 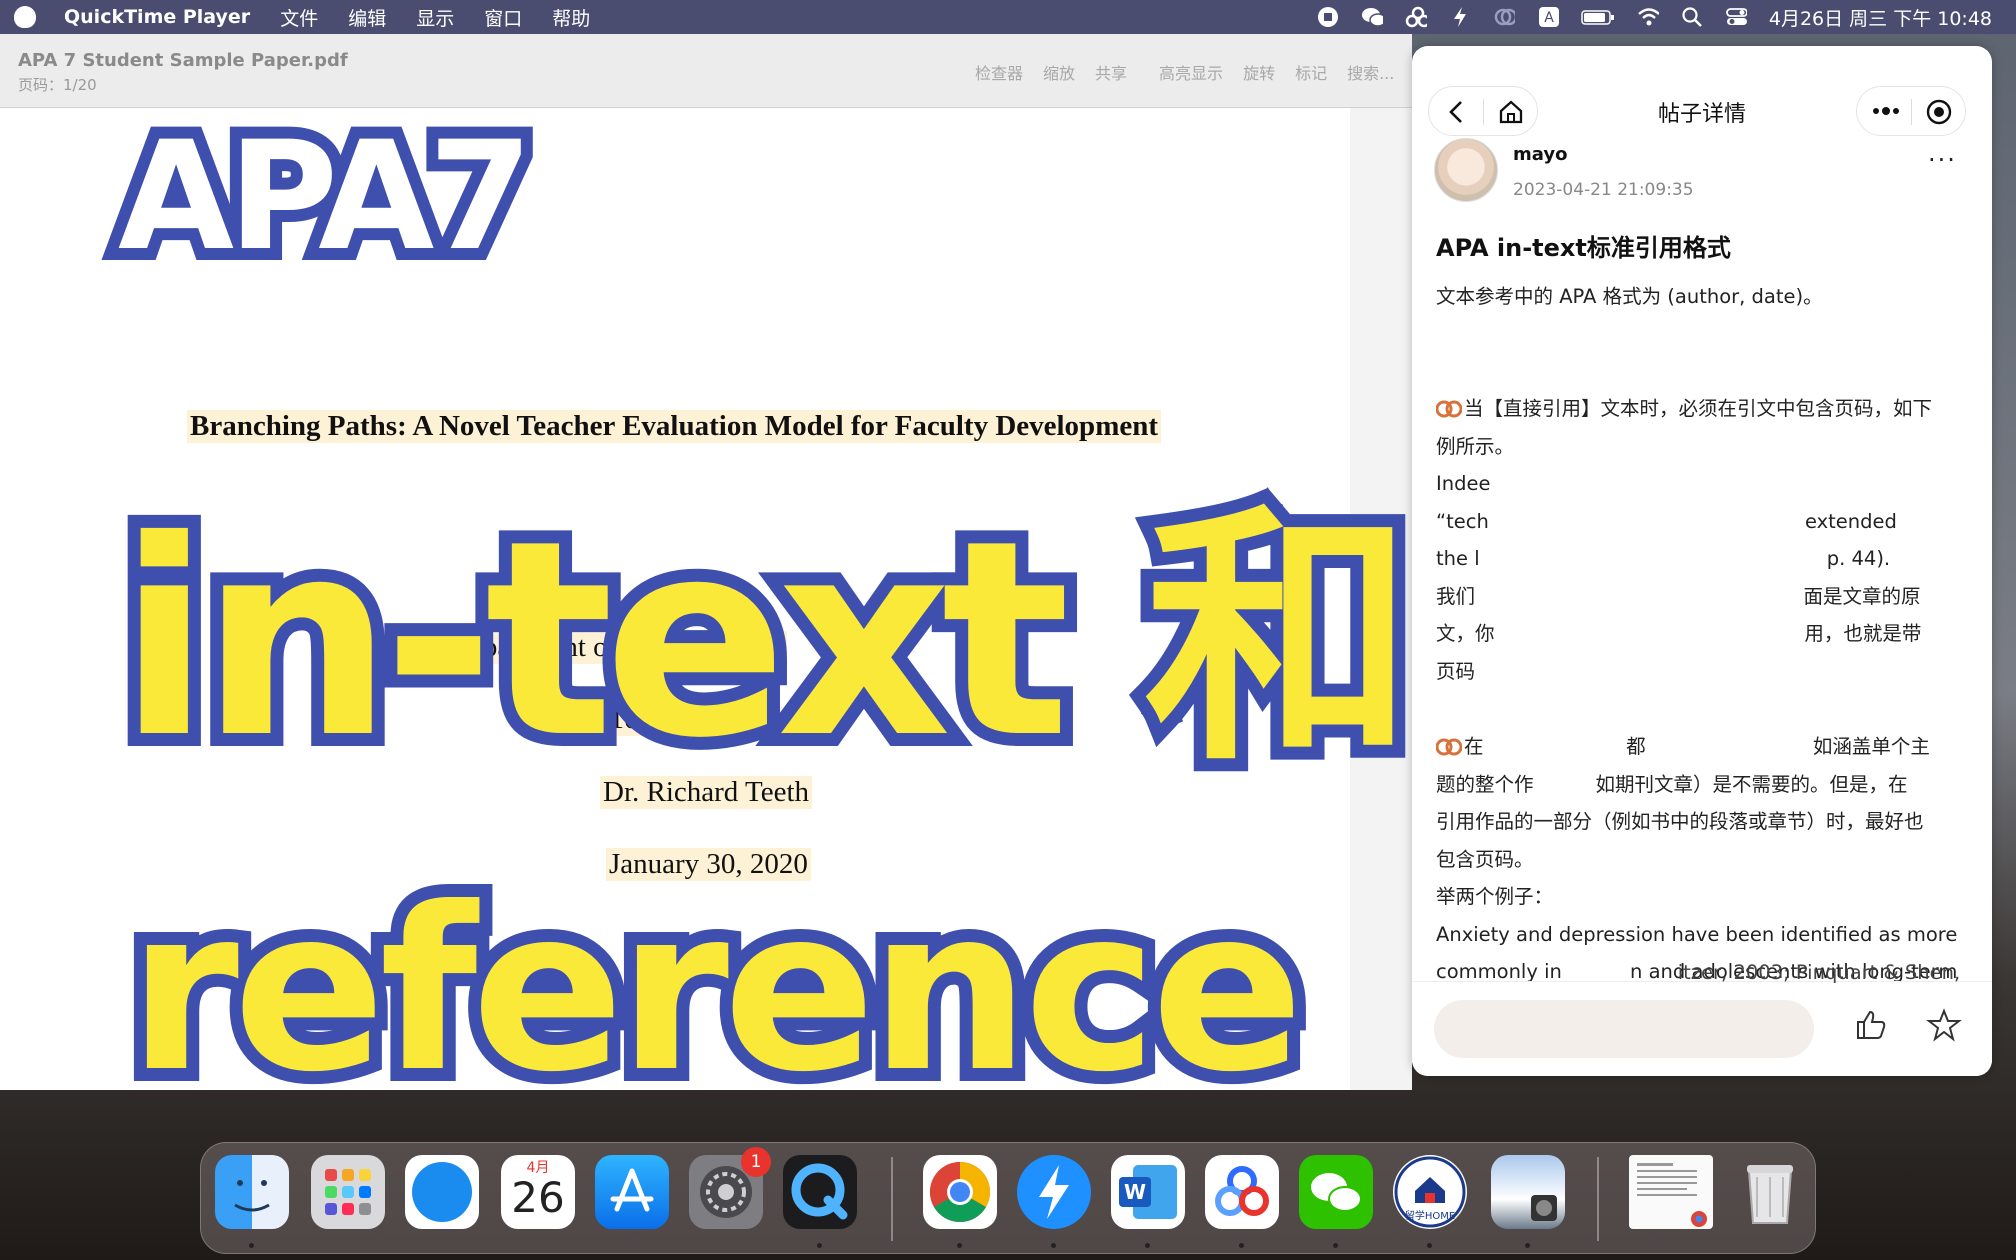 What do you see at coordinates (571, 17) in the screenshot?
I see `menu-help: 帮助` at bounding box center [571, 17].